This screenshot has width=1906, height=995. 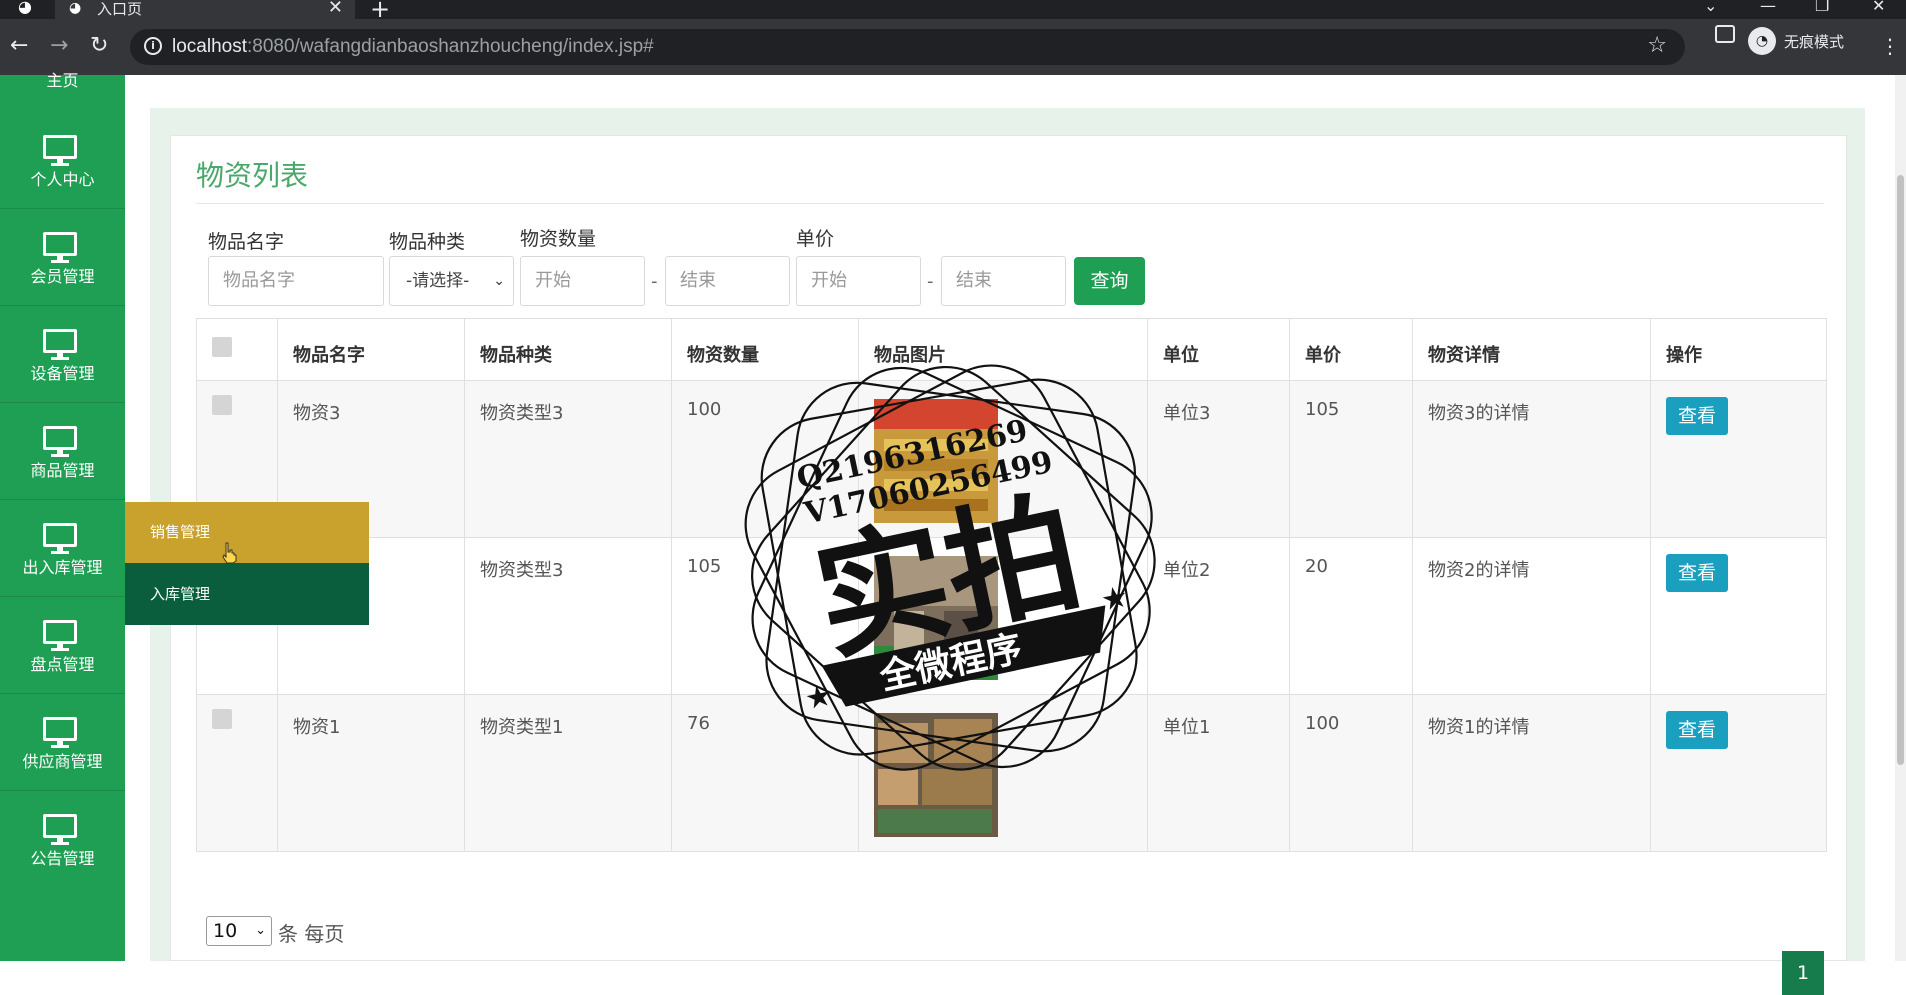 What do you see at coordinates (225, 931) in the screenshot?
I see `page-size-value: 10` at bounding box center [225, 931].